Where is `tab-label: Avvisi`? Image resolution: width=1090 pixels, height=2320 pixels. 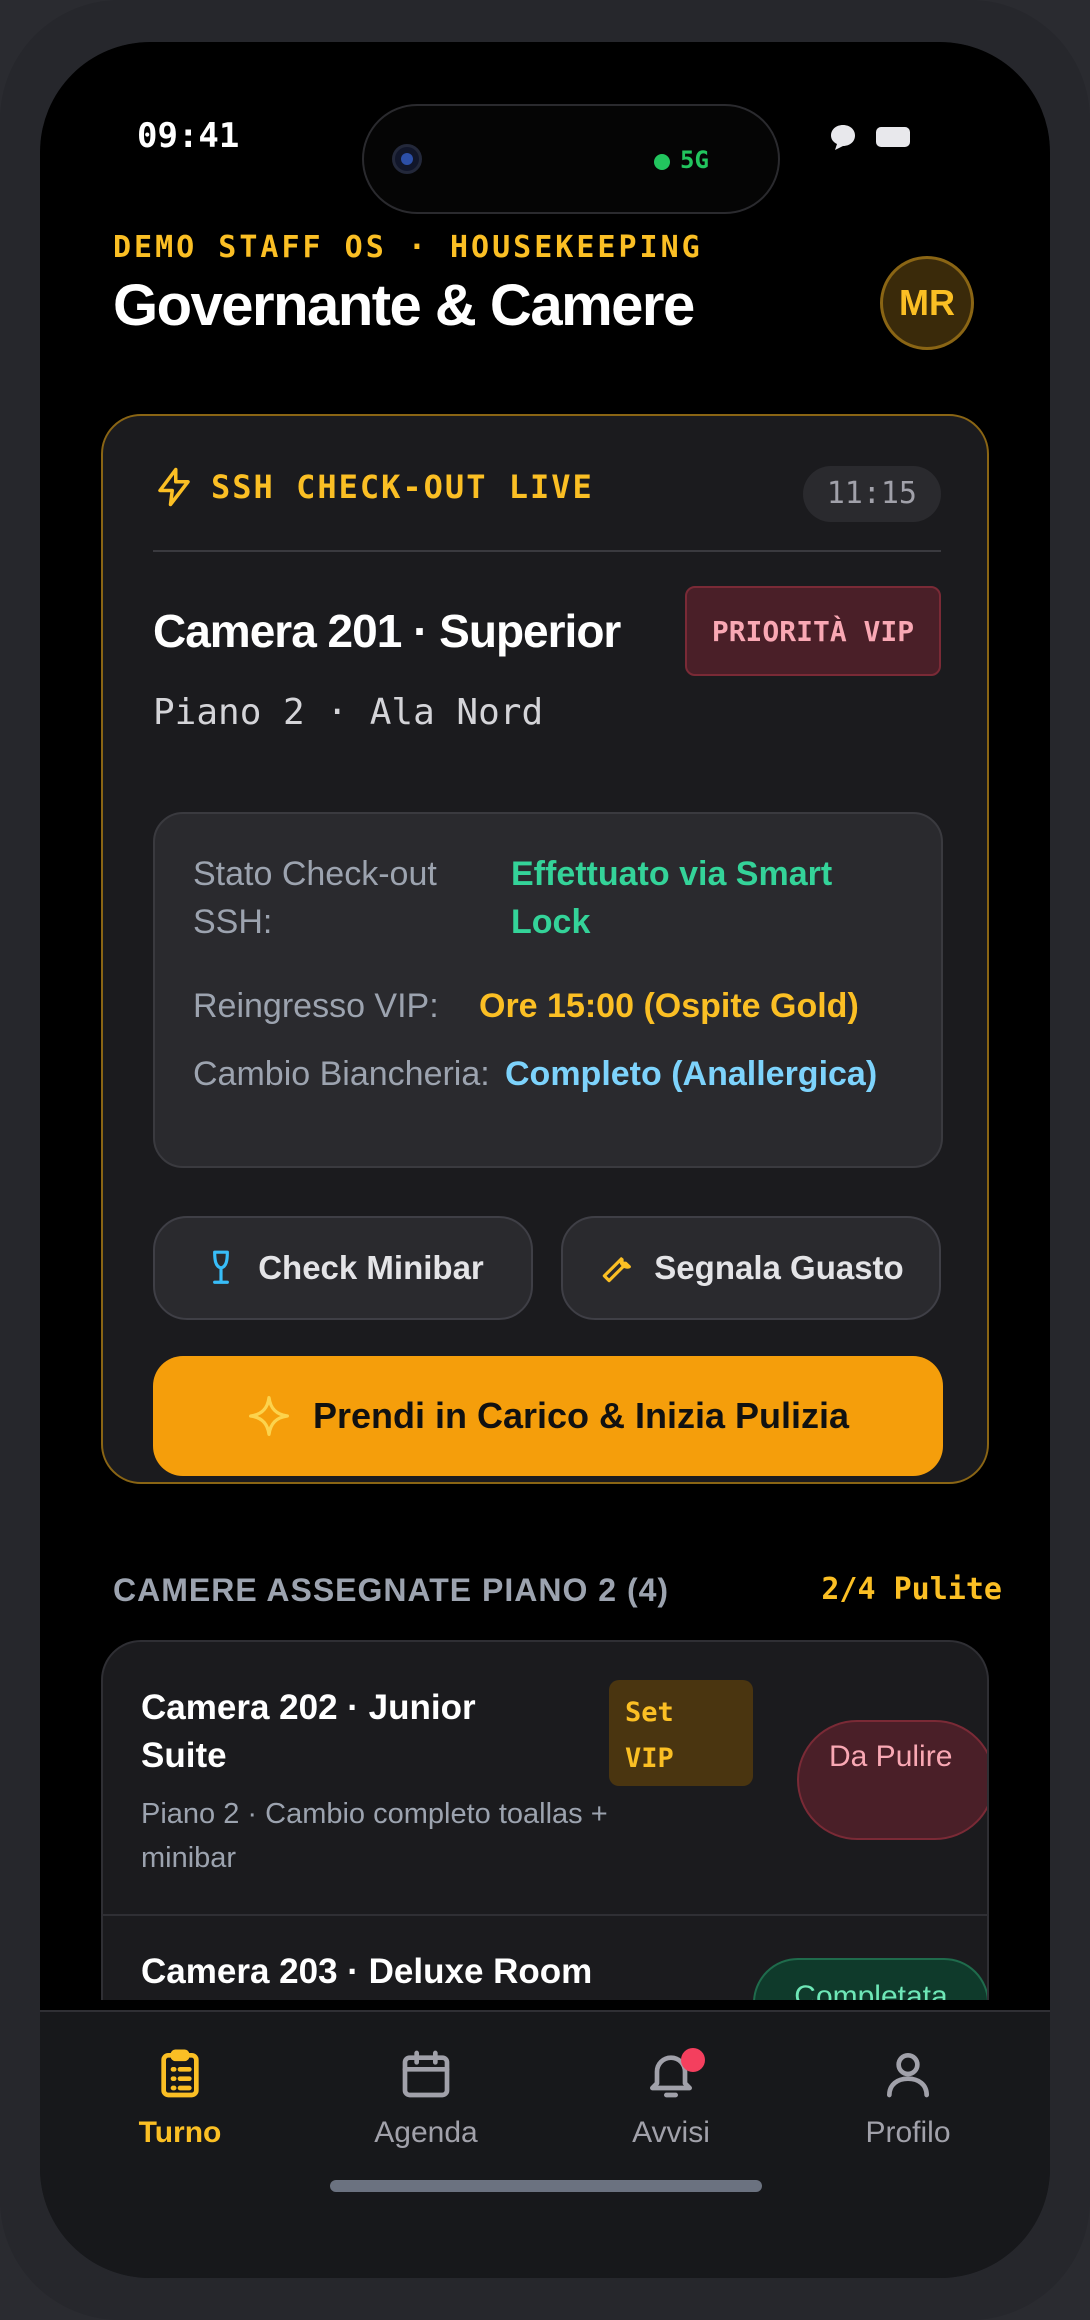
tab-label: Avvisi is located at coordinates (671, 2132).